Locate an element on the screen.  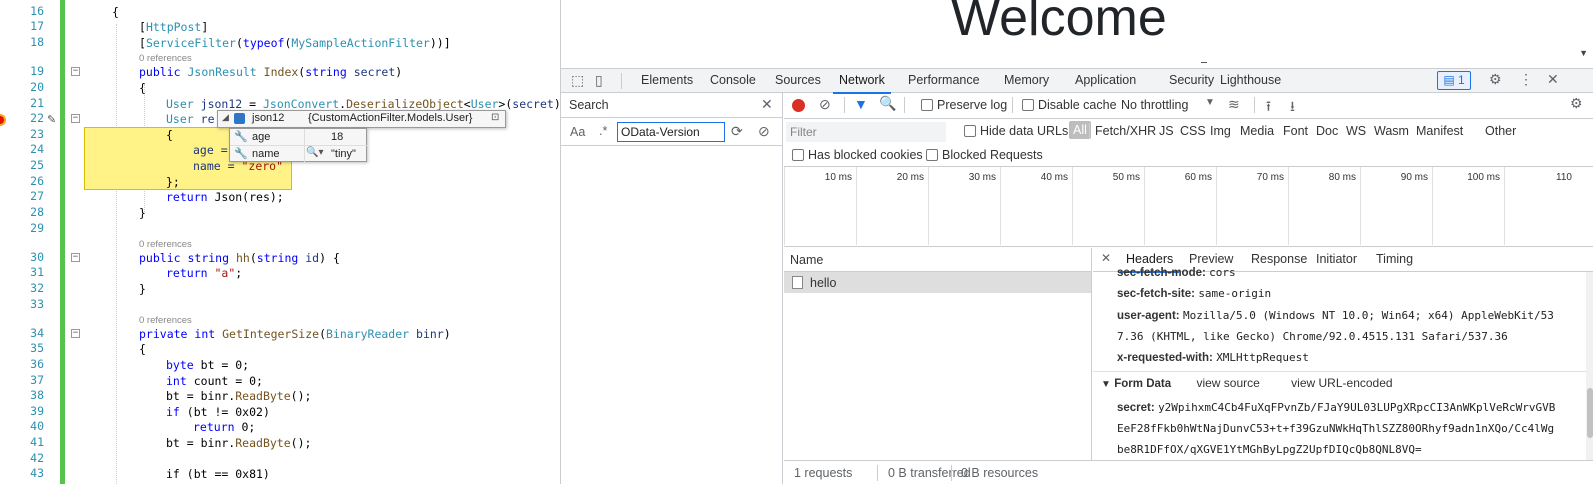
export-har-icon: ⭳ is located at coordinates (1292, 108).